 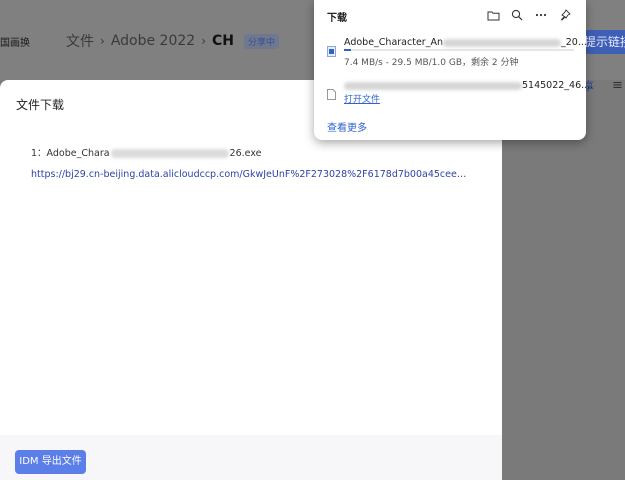 What do you see at coordinates (347, 126) in the screenshot?
I see `see-more-link: 查看更多` at bounding box center [347, 126].